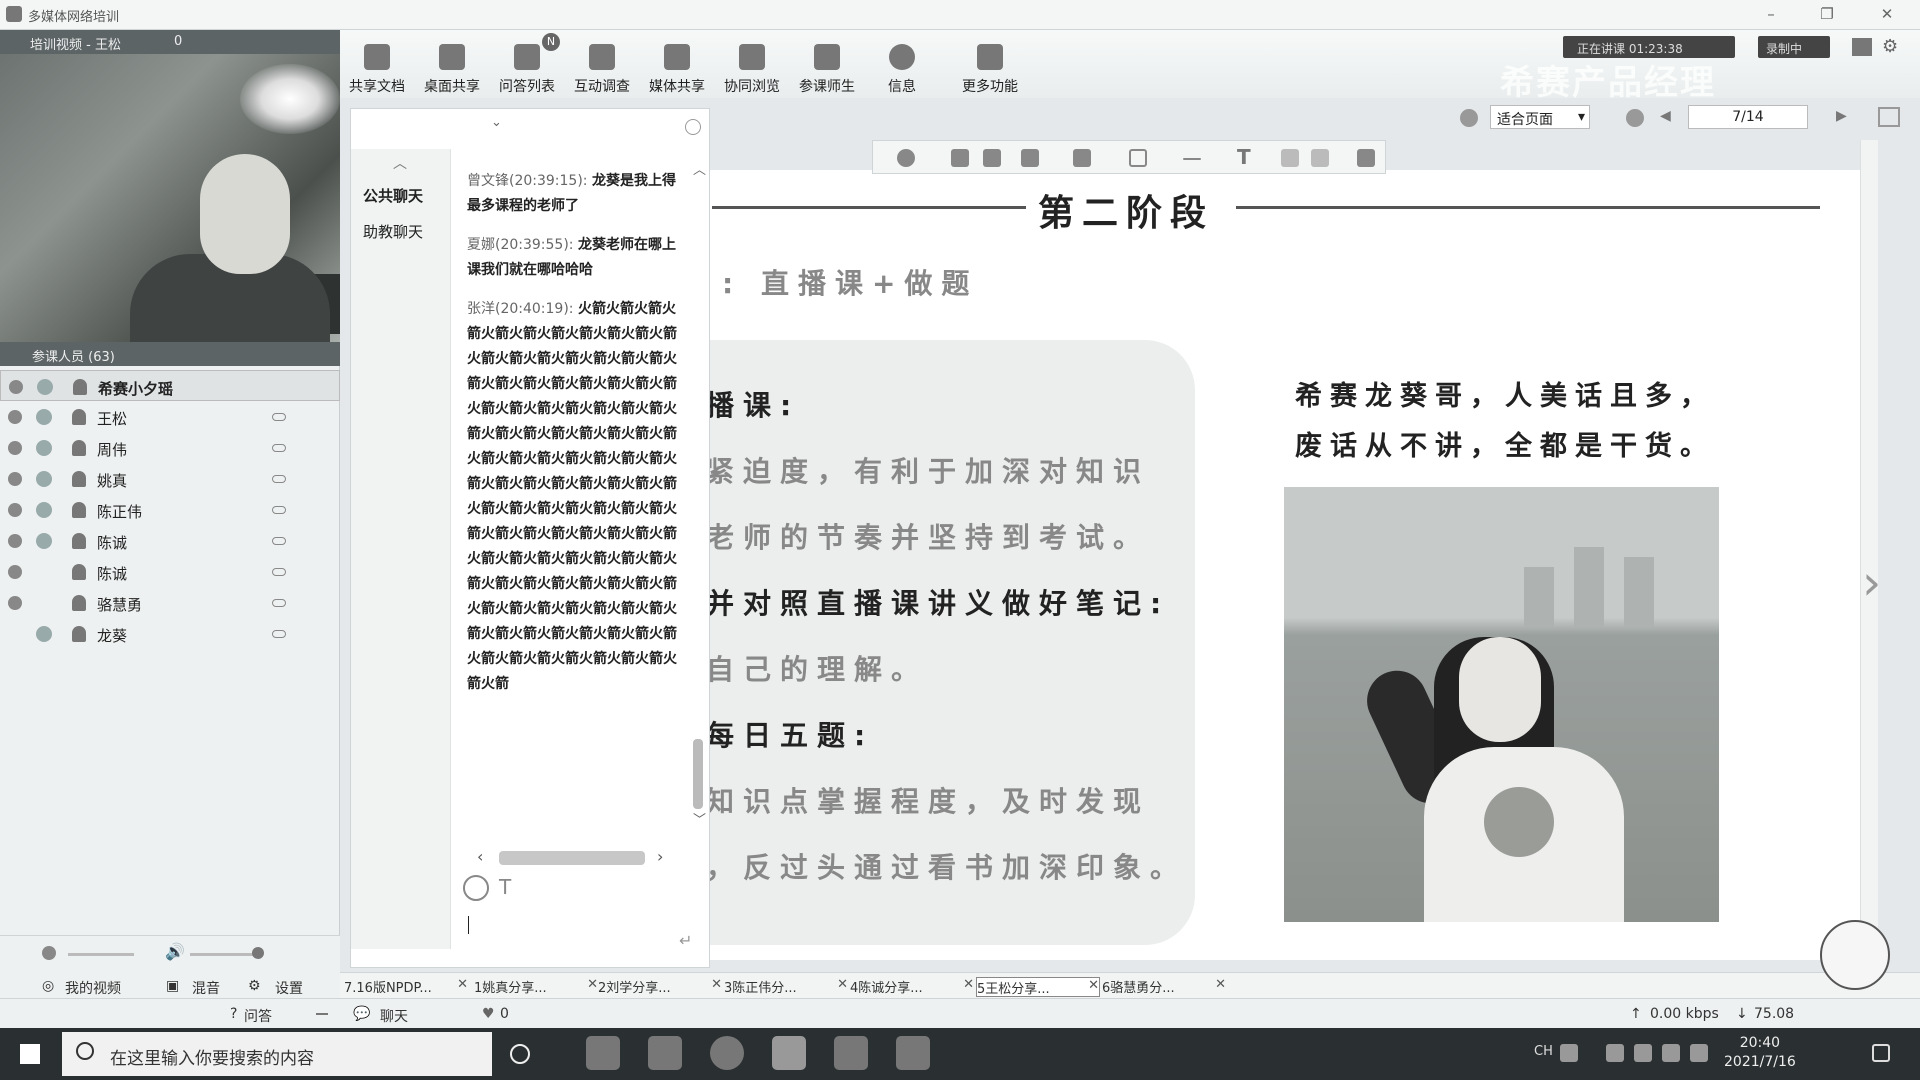 This screenshot has width=1920, height=1080. I want to click on minimize-chat-icon, so click(693, 127).